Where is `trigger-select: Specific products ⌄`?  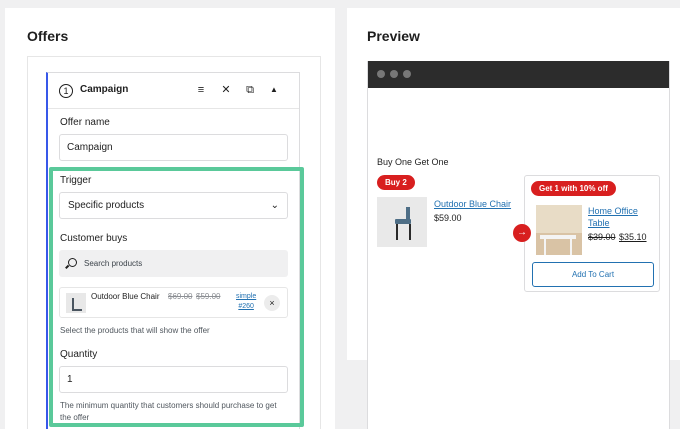
trigger-select: Specific products ⌄ is located at coordinates (173, 205).